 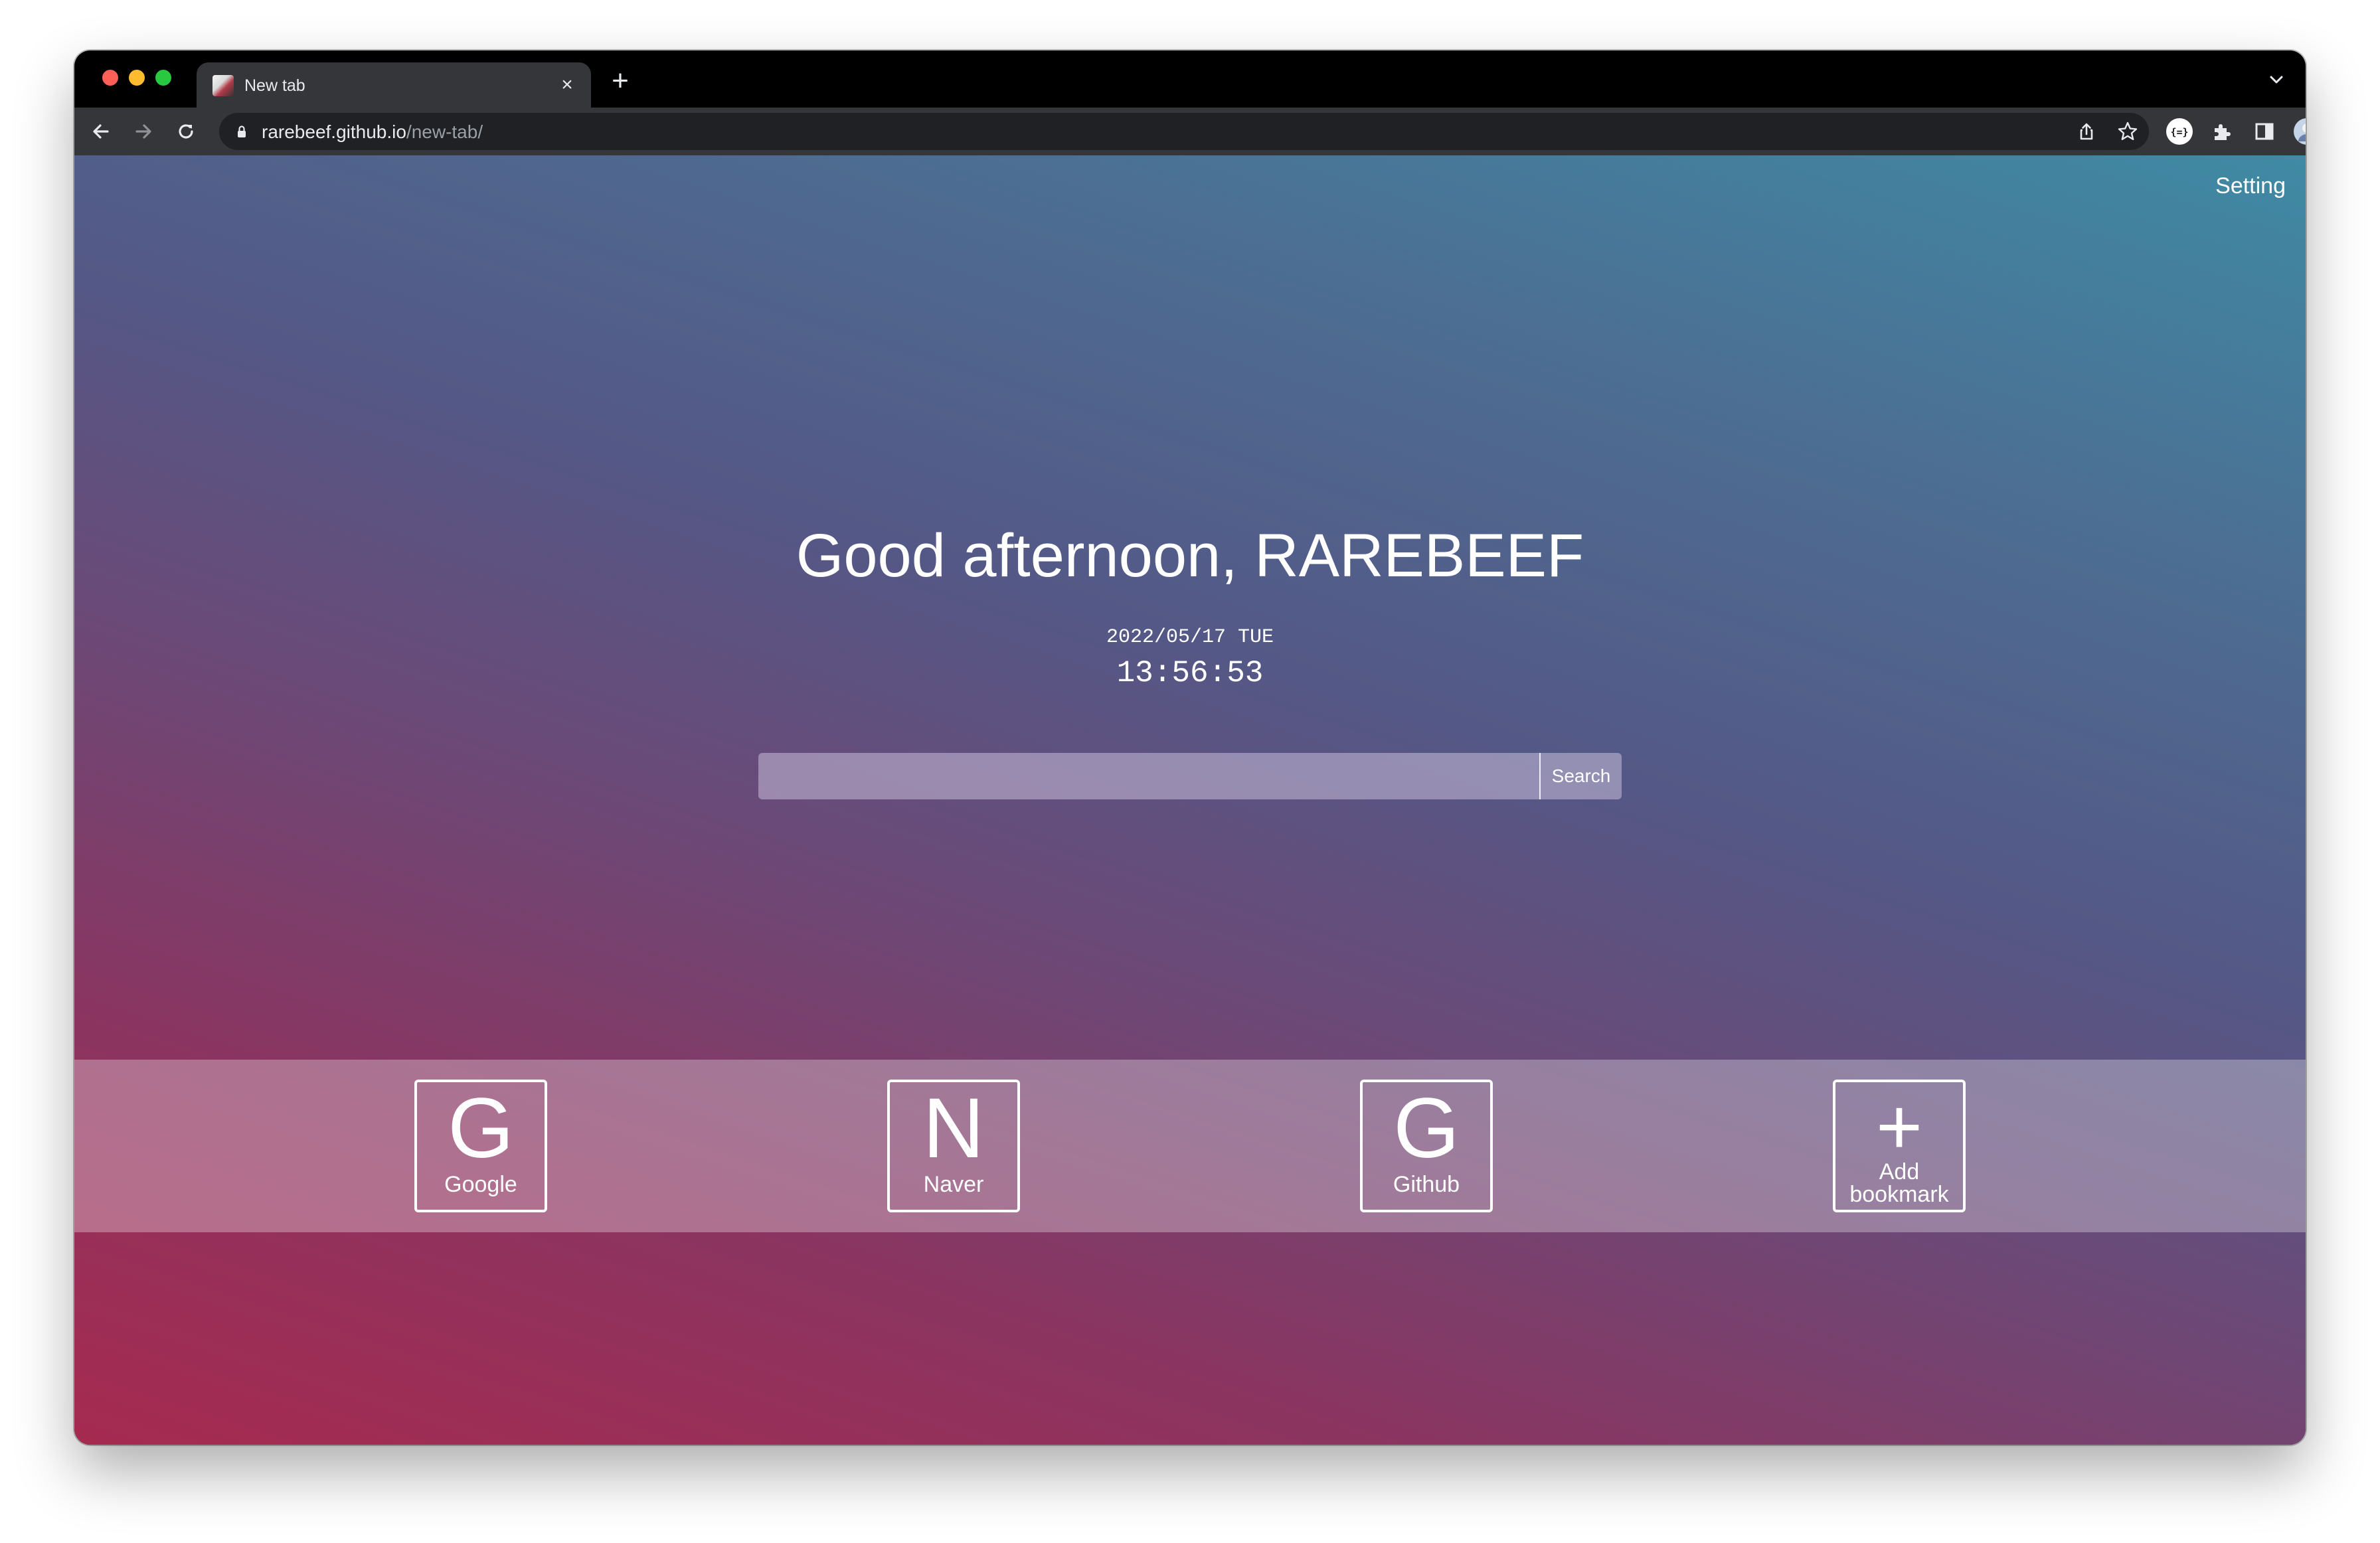 I want to click on site-favicon-icon, so click(x=223, y=85).